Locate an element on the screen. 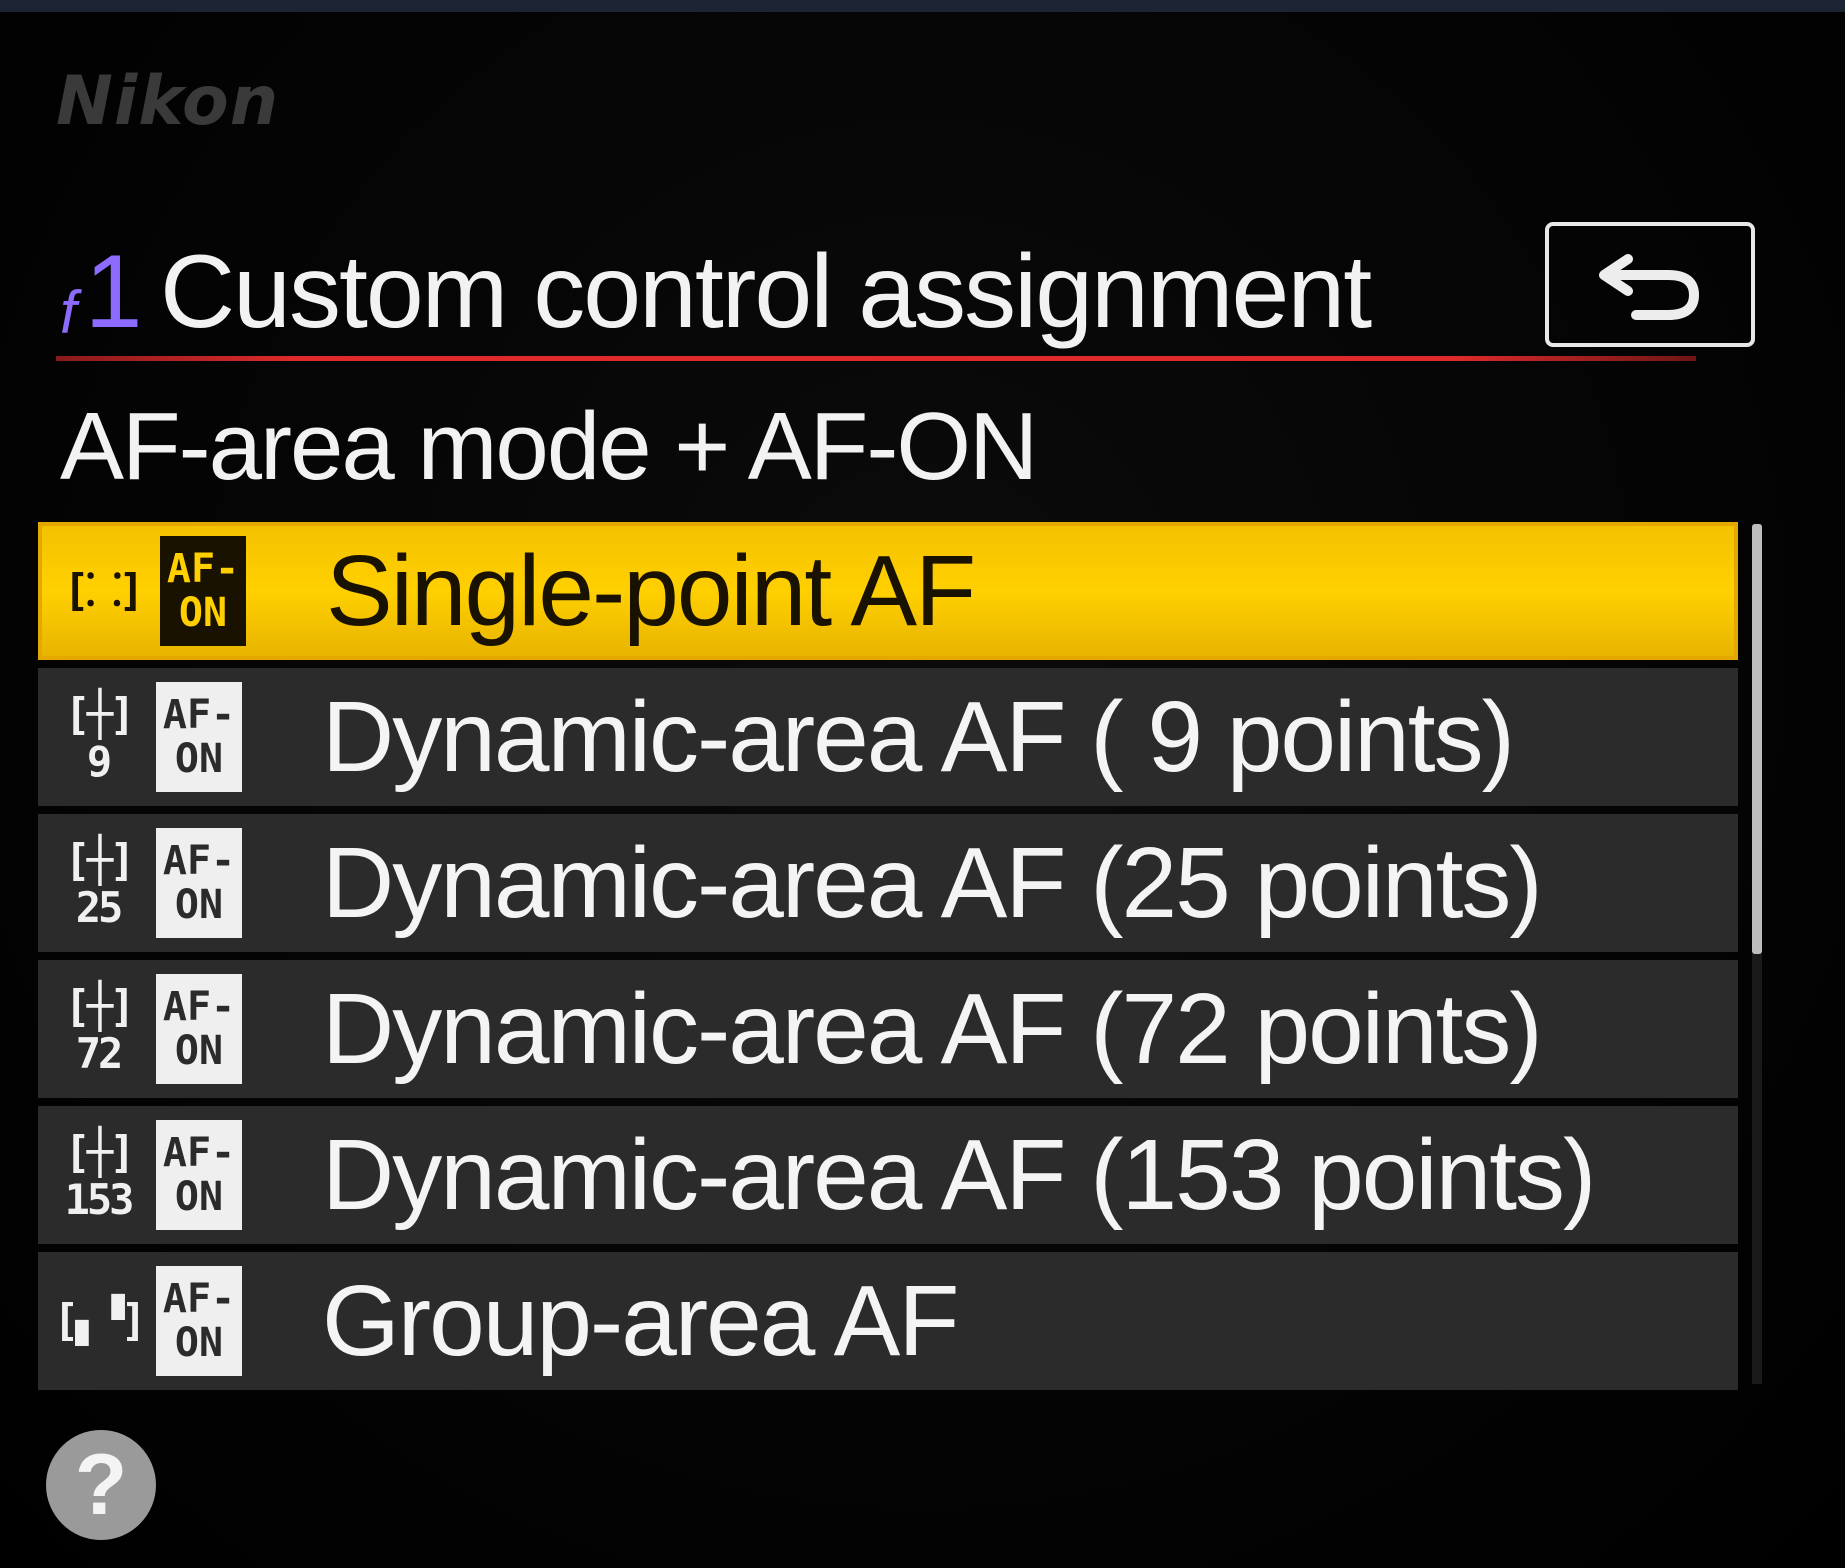  item-icons: [┼] 153 AF- ON is located at coordinates (151, 1175).